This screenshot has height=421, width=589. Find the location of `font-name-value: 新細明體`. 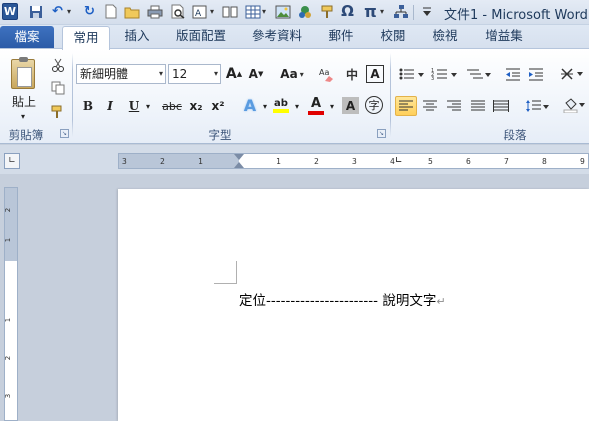

font-name-value: 新細明體 is located at coordinates (104, 74).